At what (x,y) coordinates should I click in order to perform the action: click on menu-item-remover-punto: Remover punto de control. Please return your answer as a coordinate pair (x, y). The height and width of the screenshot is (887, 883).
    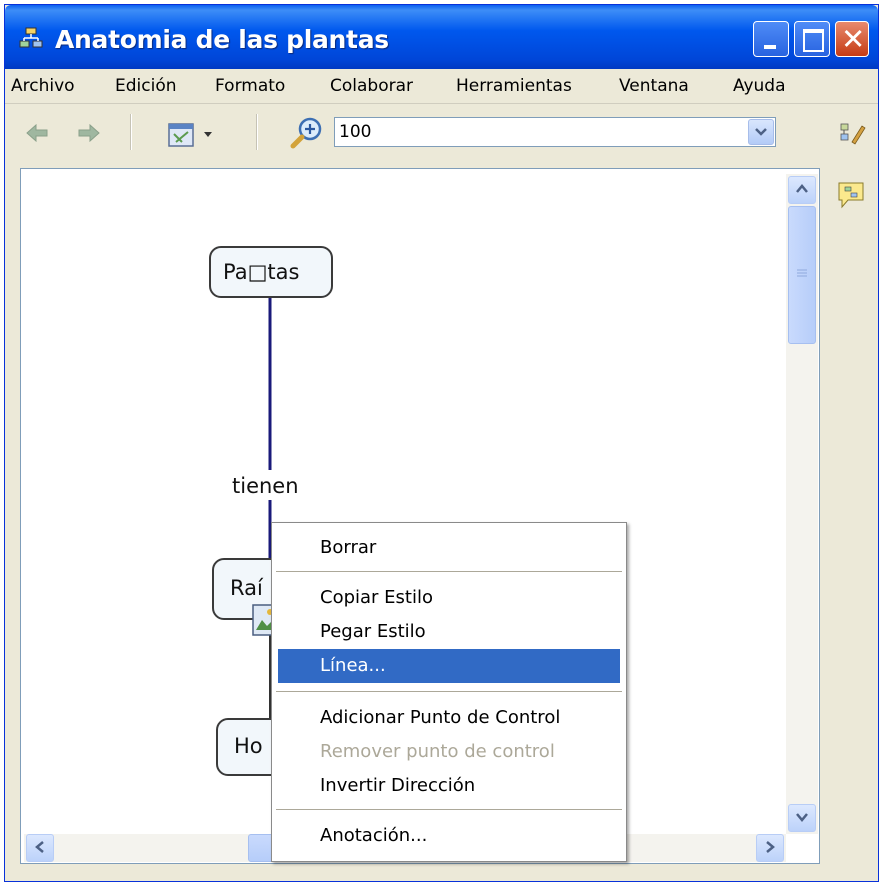
    Looking at the image, I should click on (437, 751).